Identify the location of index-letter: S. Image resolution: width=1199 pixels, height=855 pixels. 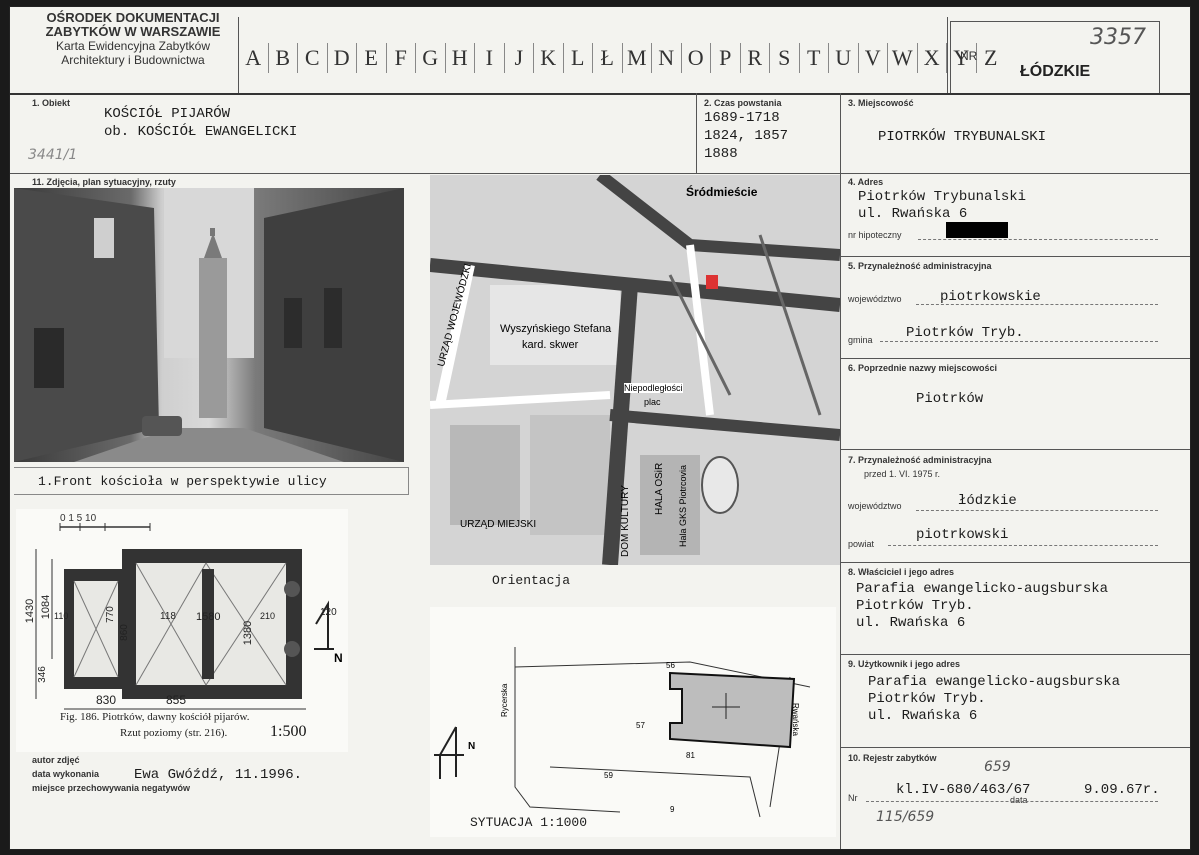
(784, 58).